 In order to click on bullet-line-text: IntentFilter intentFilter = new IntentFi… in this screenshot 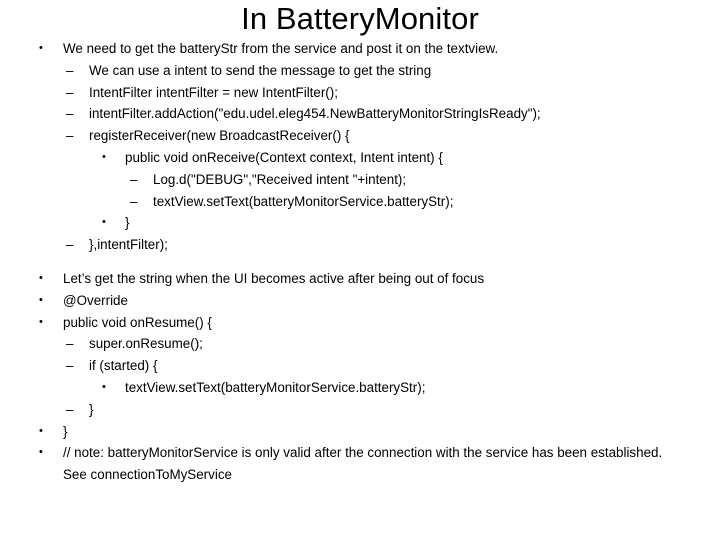, I will do `click(213, 92)`.